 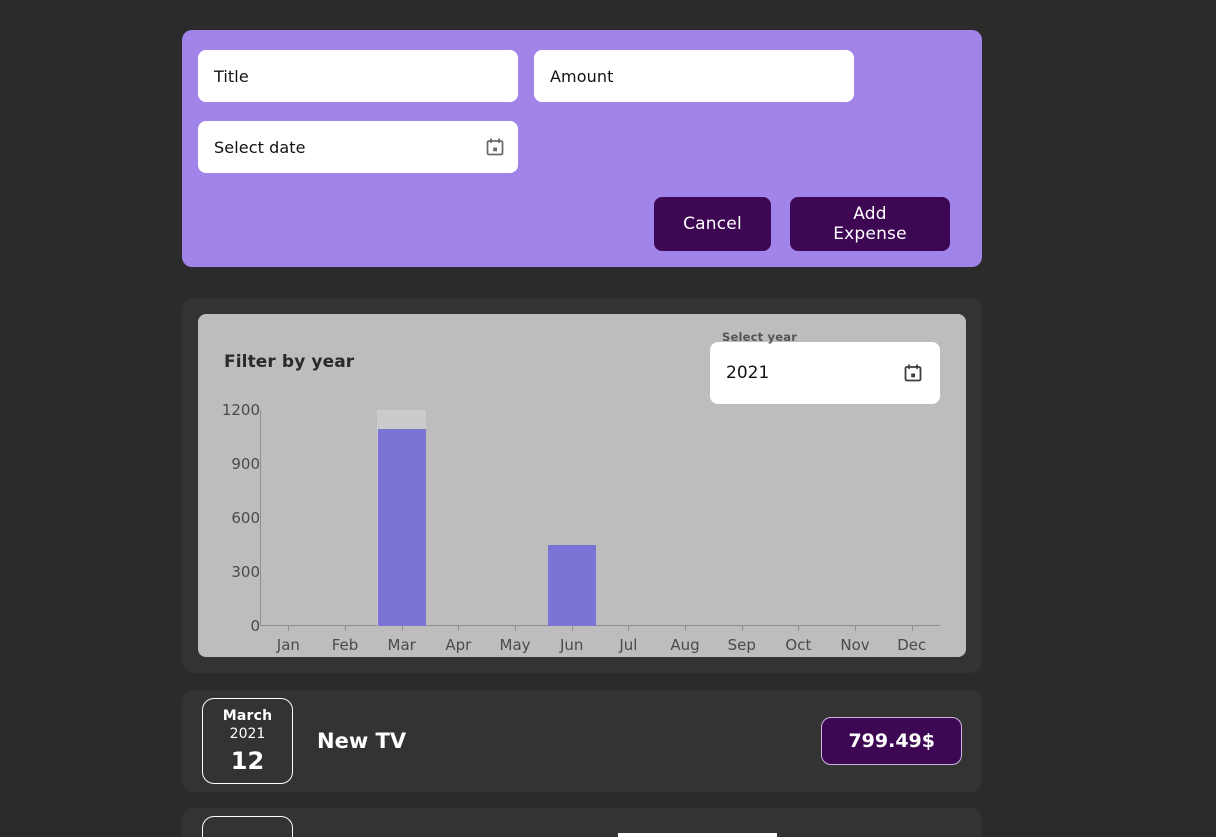 What do you see at coordinates (358, 76) in the screenshot?
I see `title-input: Title` at bounding box center [358, 76].